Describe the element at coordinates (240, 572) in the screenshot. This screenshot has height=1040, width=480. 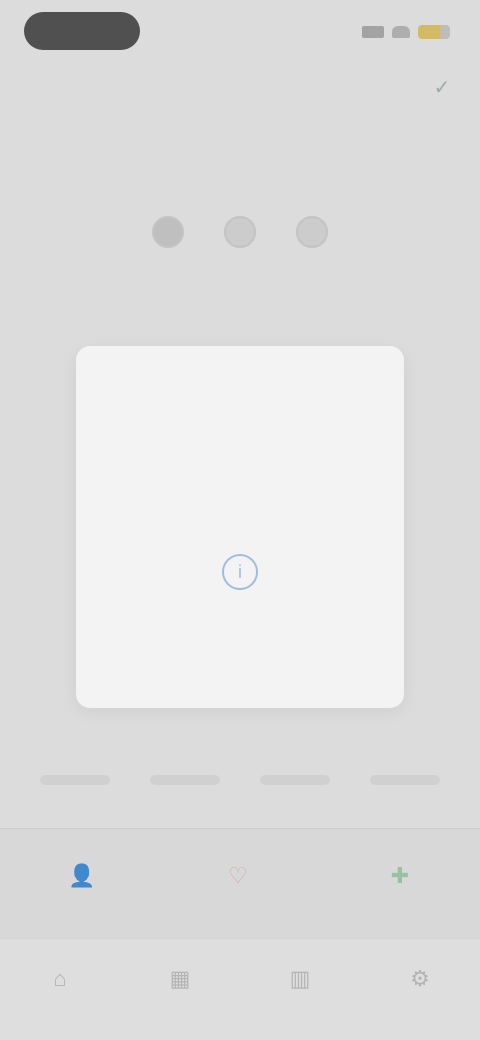
I see `info-icon: i` at that location.